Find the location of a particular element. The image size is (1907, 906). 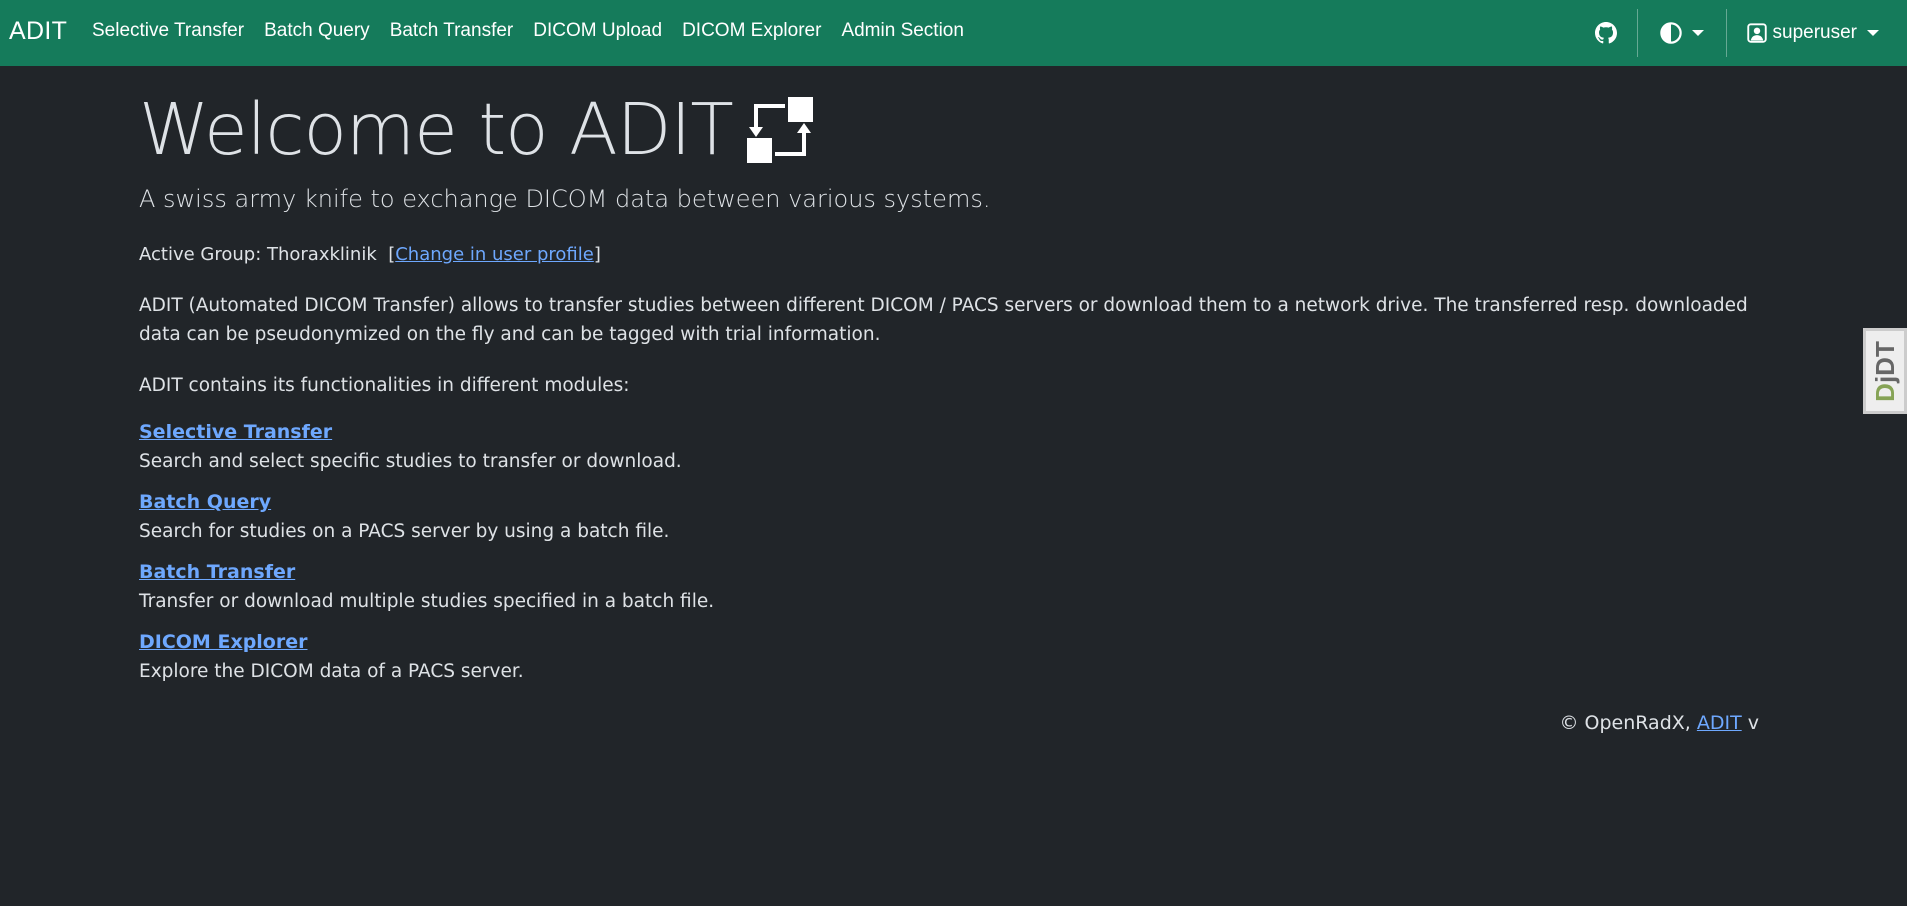

debug-toolbar-label: DjDT is located at coordinates (1884, 371).